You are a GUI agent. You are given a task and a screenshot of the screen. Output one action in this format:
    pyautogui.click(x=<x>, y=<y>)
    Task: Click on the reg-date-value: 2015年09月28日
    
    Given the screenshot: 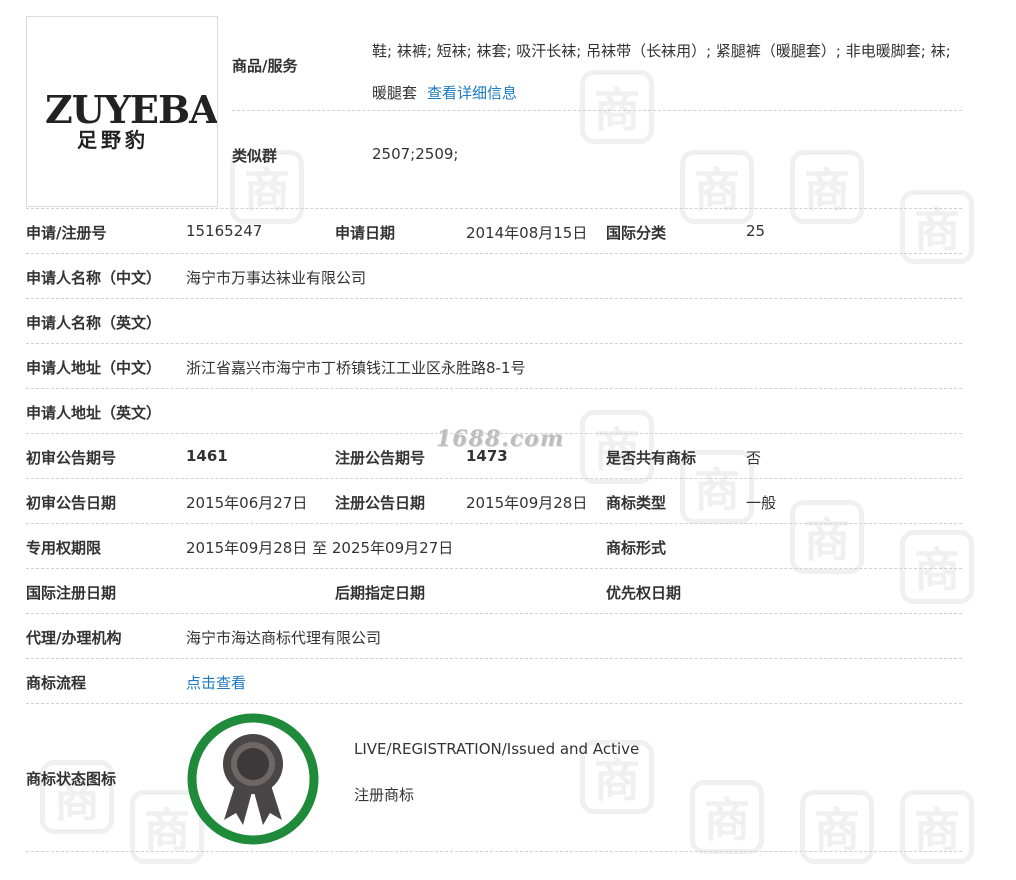 What is the action you would take?
    pyautogui.click(x=527, y=503)
    